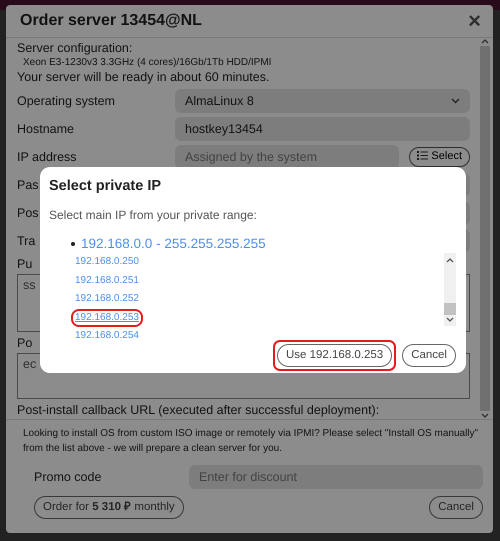 The width and height of the screenshot is (500, 541). Describe the element at coordinates (105, 186) in the screenshot. I see `dialog-title: Select private IP` at that location.